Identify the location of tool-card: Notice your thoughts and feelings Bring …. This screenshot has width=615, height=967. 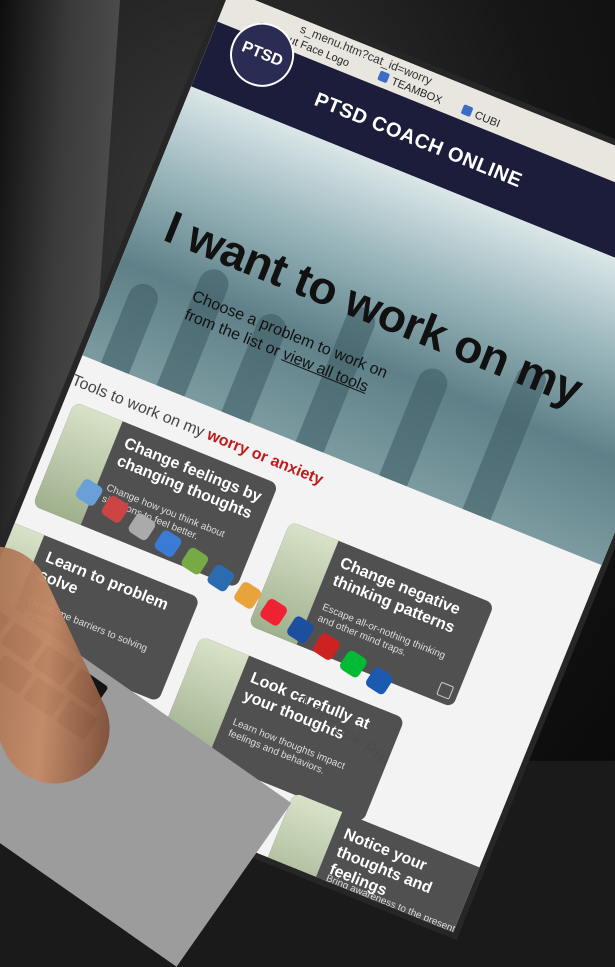
(375, 862).